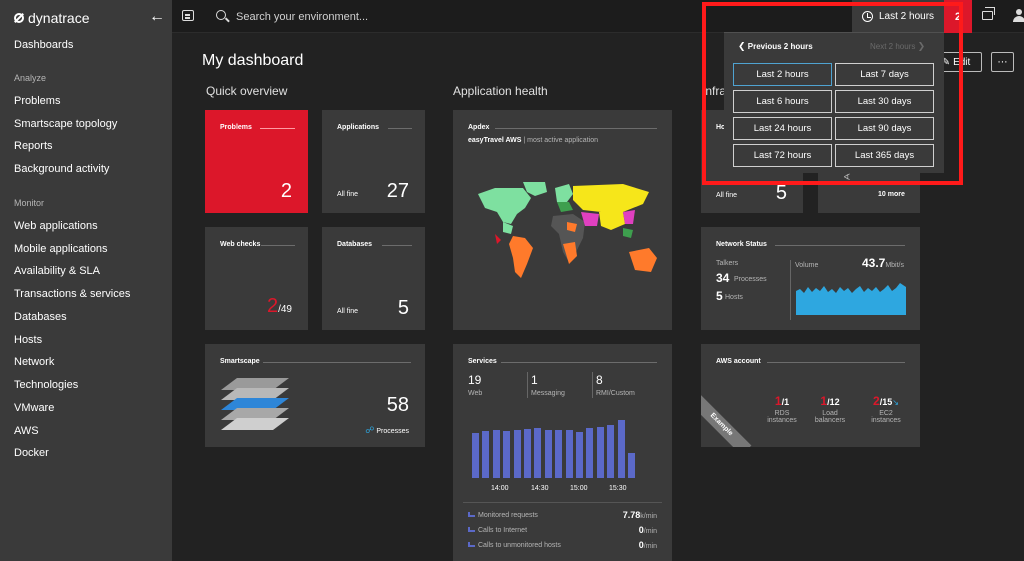  I want to click on problems-badge: 2, so click(958, 16).